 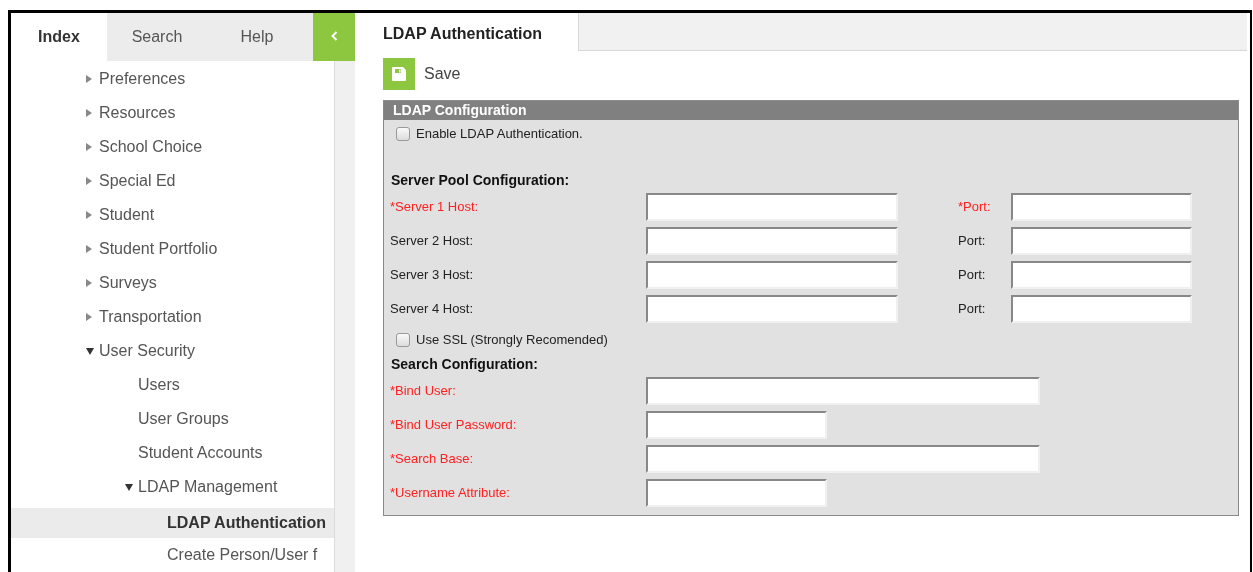 What do you see at coordinates (172, 79) in the screenshot?
I see `tree-item: Preferences` at bounding box center [172, 79].